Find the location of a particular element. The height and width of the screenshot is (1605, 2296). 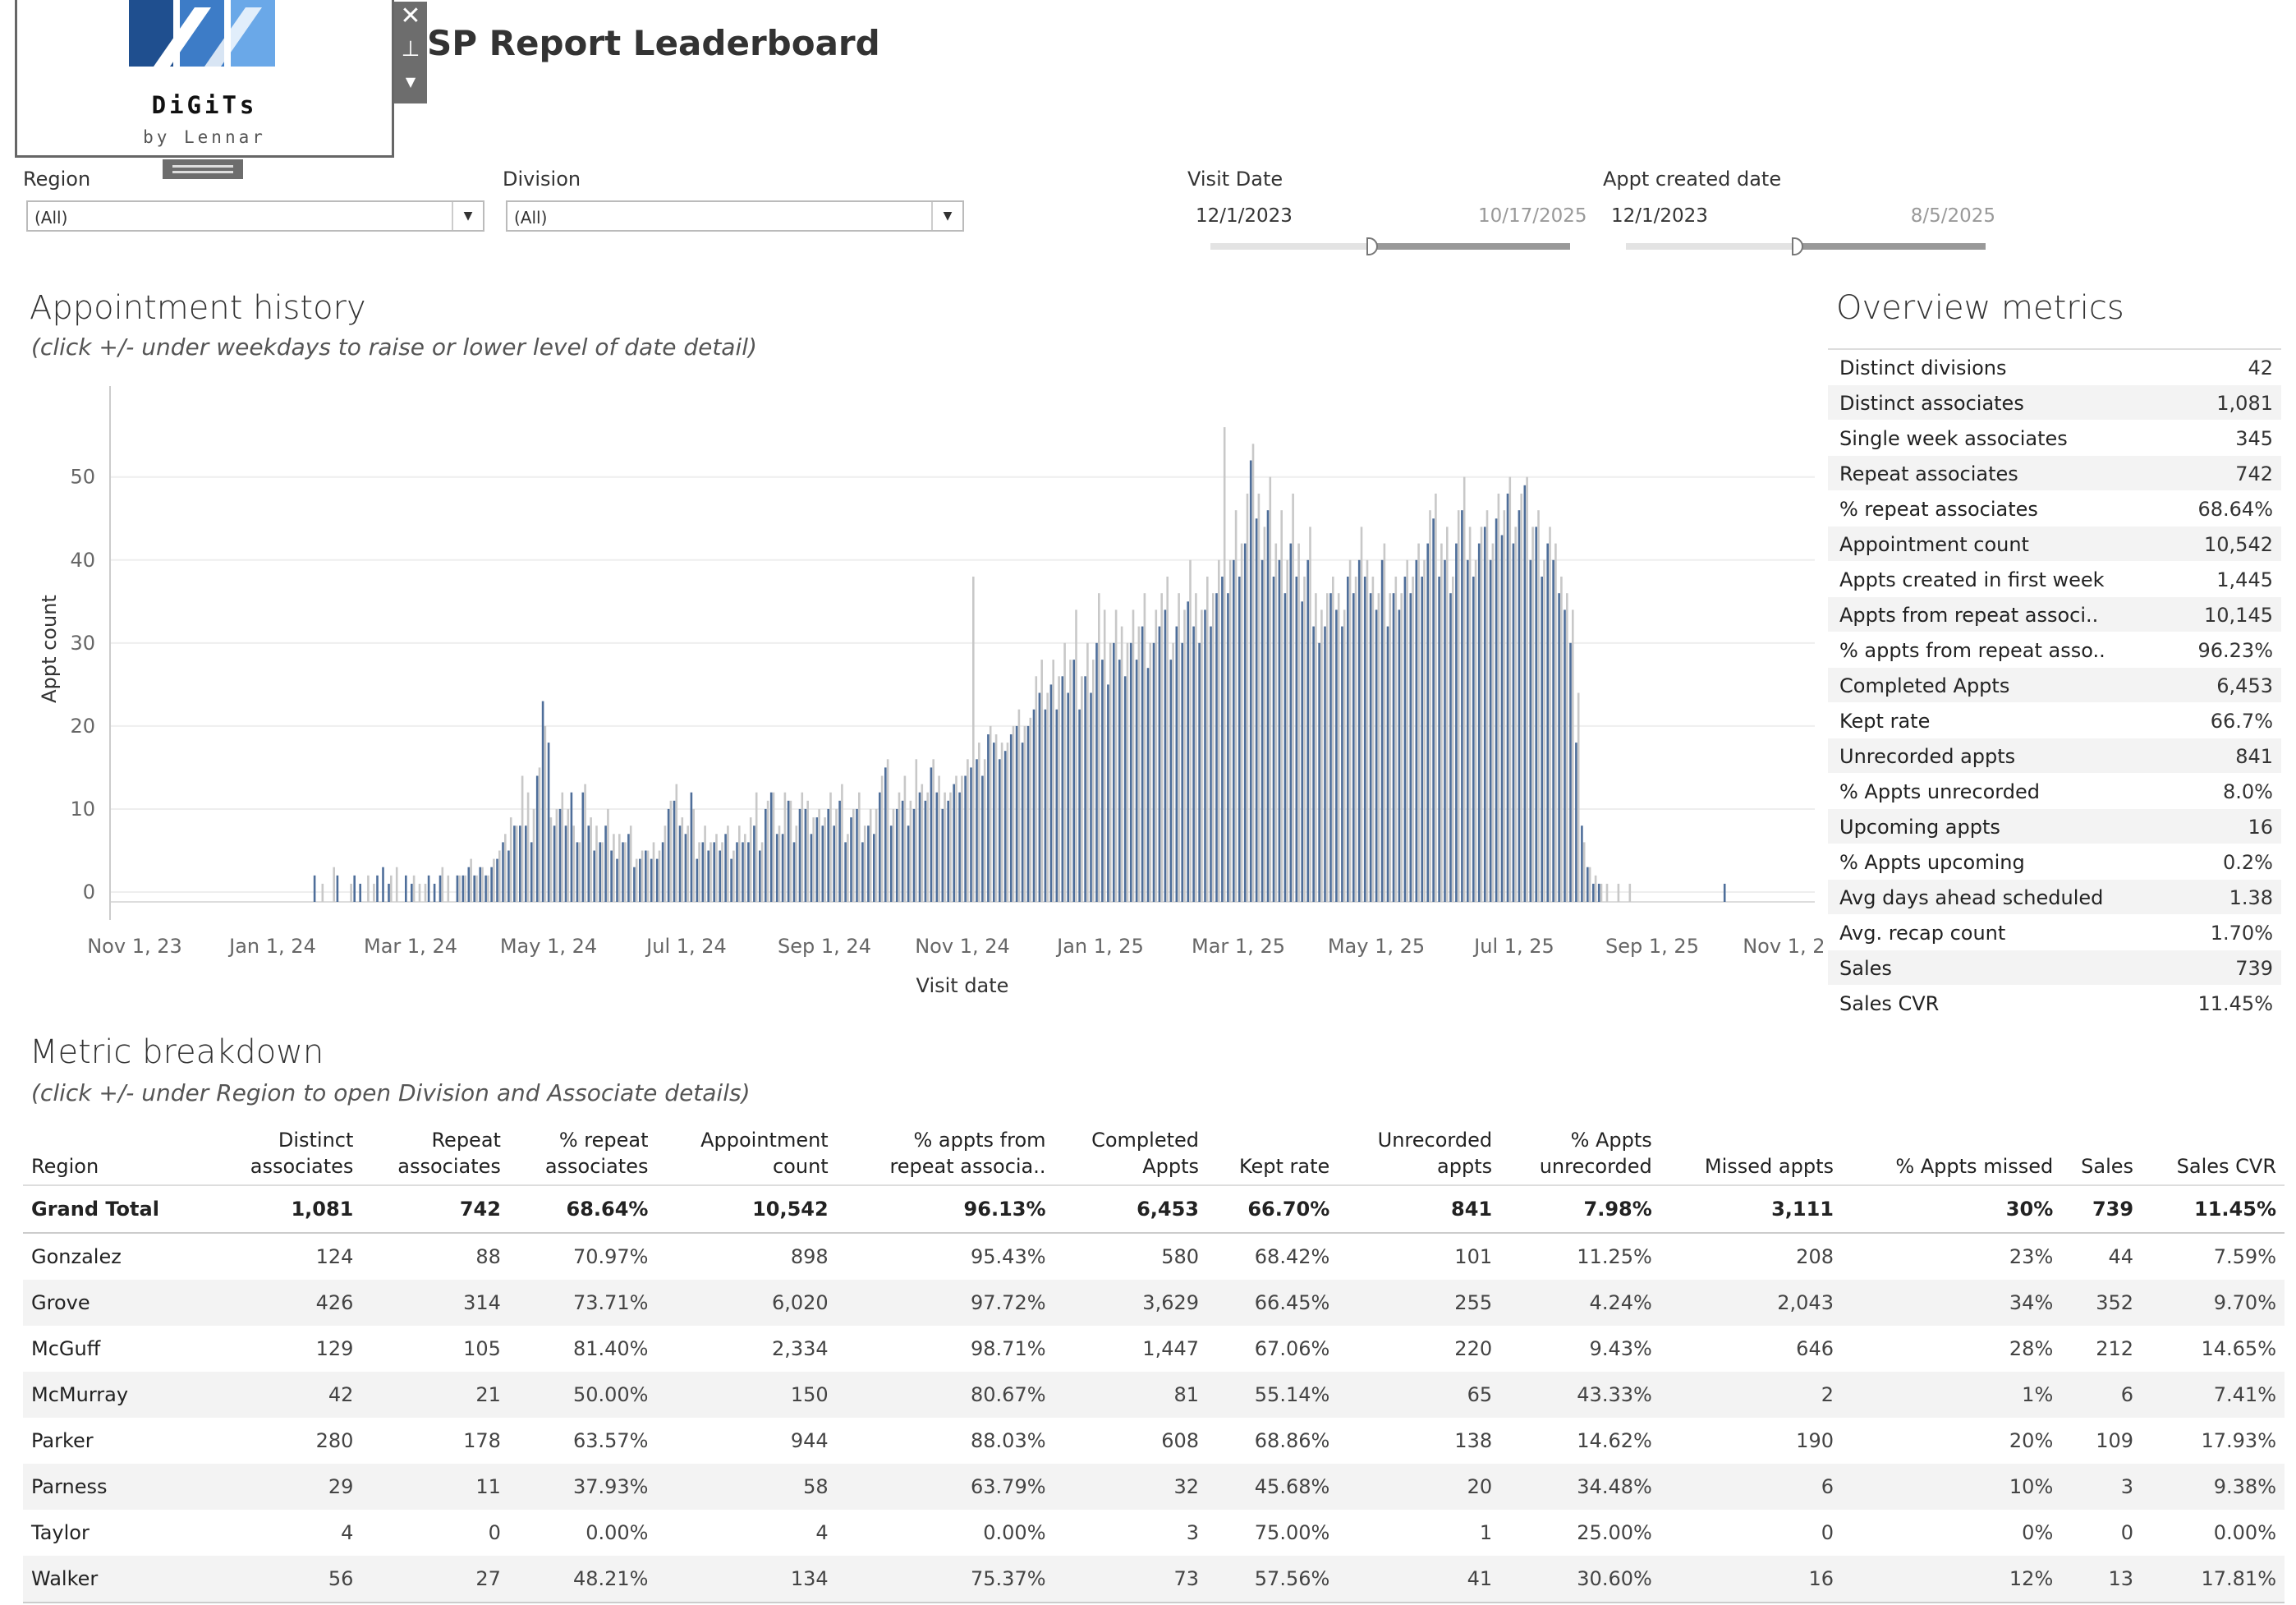

metric-row: Appts created in first week 1,445 is located at coordinates (2054, 579).